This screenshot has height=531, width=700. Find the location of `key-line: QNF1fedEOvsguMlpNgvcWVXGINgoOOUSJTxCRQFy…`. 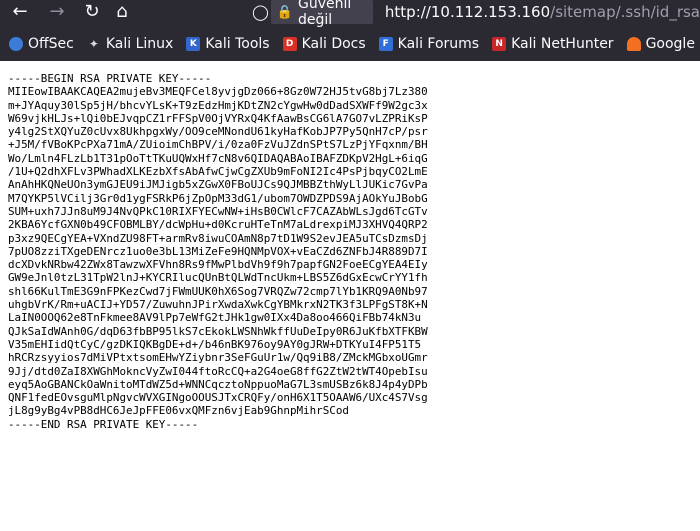

key-line: QNF1fedEOvsguMlpNgvcWVXGINgoOOUSJTxCRQFy… is located at coordinates (218, 398).